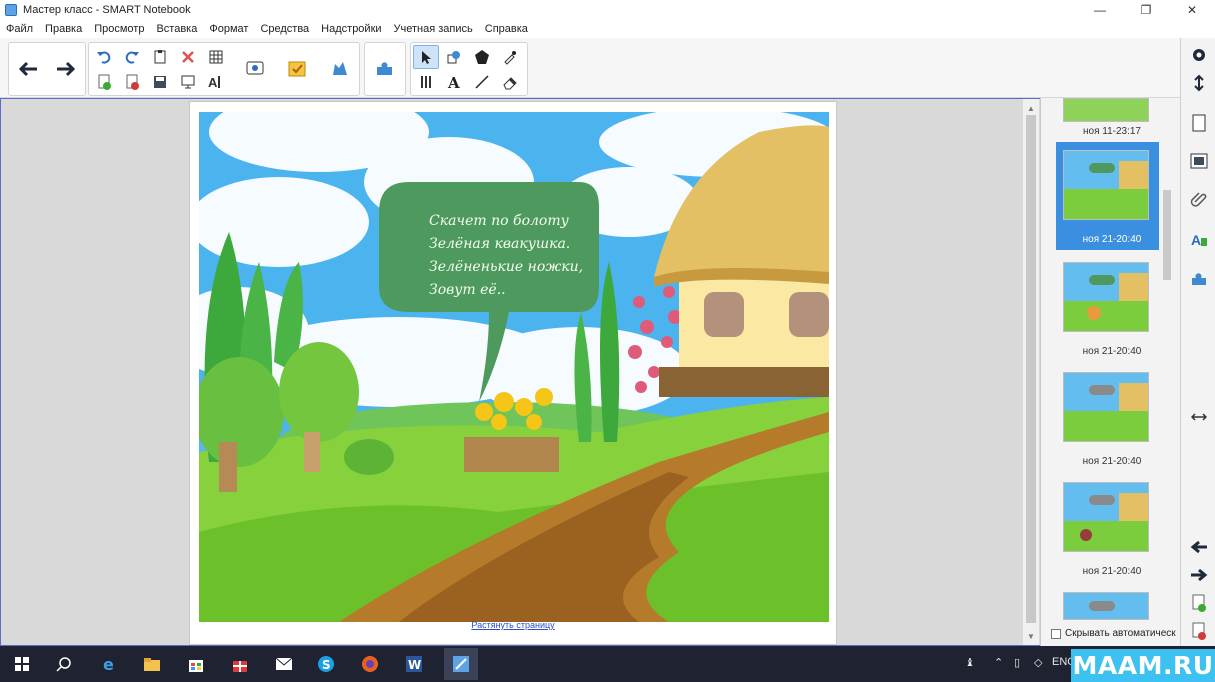 This screenshot has width=1215, height=682. I want to click on minimize-button: —, so click(1100, 10).